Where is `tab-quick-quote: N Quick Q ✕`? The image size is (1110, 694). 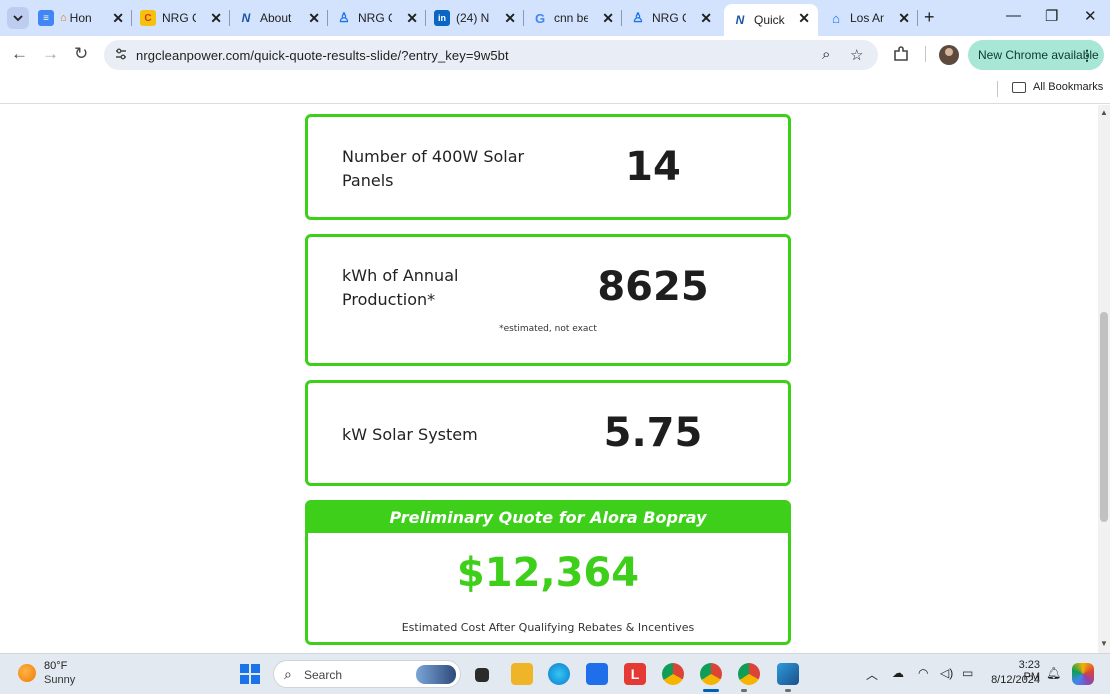 tab-quick-quote: N Quick Q ✕ is located at coordinates (771, 20).